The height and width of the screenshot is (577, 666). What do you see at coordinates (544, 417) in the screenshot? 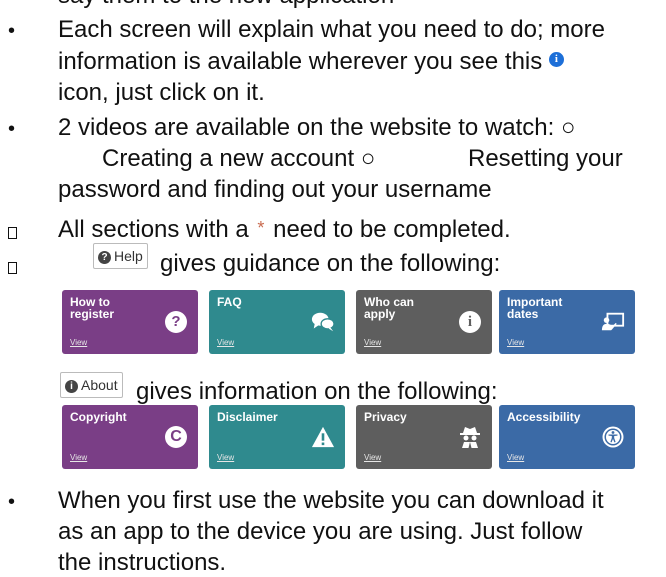
I see `tile-title: Accessibility` at bounding box center [544, 417].